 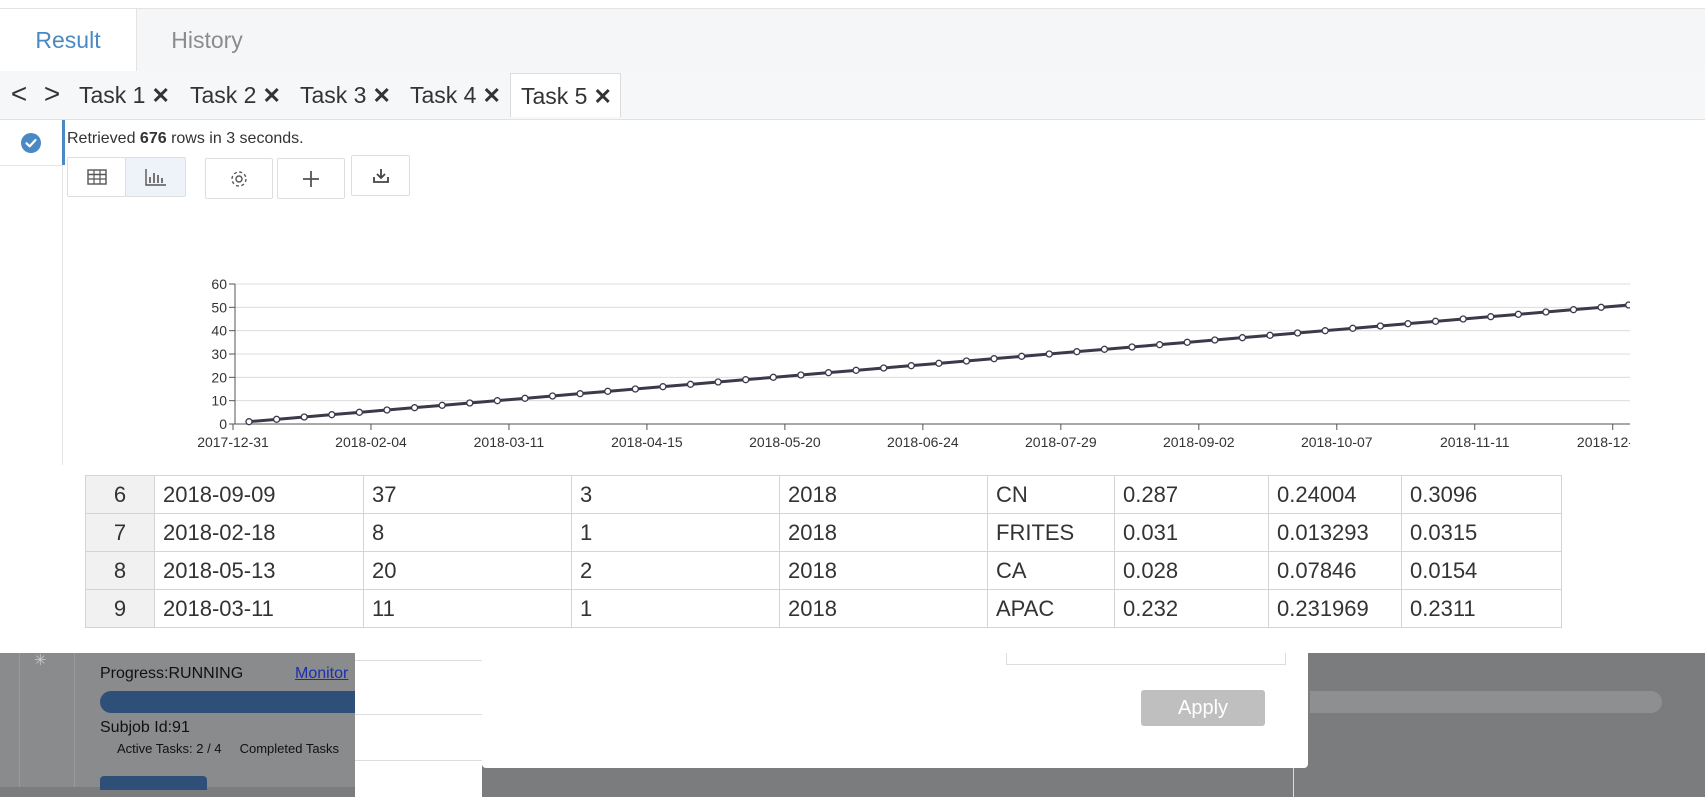 I want to click on table-cell: 0.232, so click(x=1191, y=608).